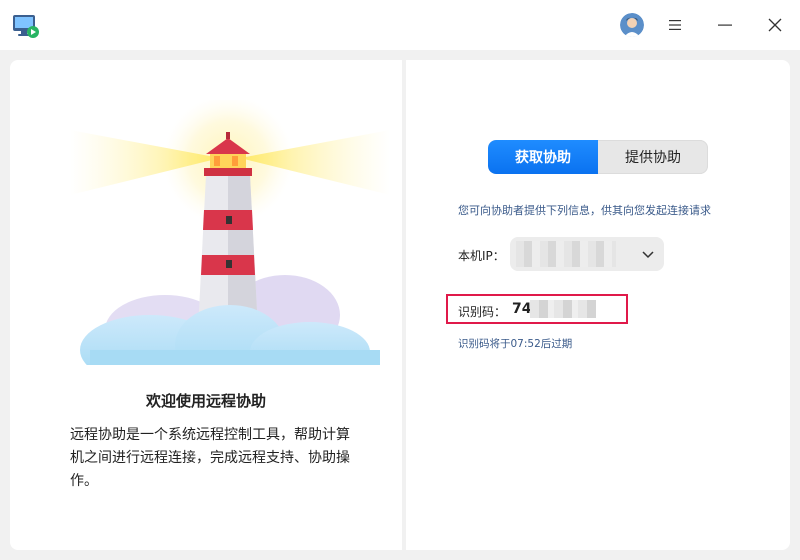 This screenshot has height=560, width=800. What do you see at coordinates (566, 254) in the screenshot?
I see `local-ip-value-redacted` at bounding box center [566, 254].